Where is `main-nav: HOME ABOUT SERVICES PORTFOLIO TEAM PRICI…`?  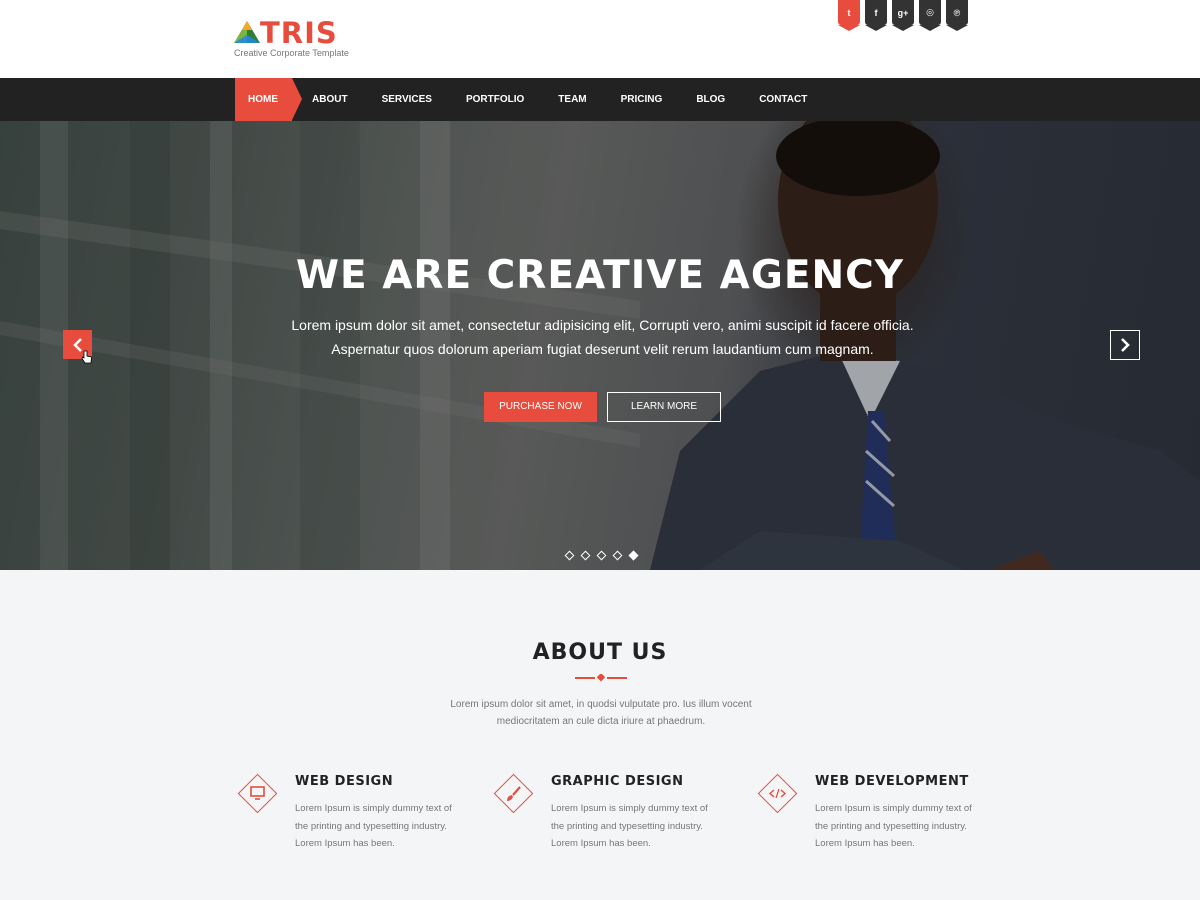 main-nav: HOME ABOUT SERVICES PORTFOLIO TEAM PRICI… is located at coordinates (529, 99).